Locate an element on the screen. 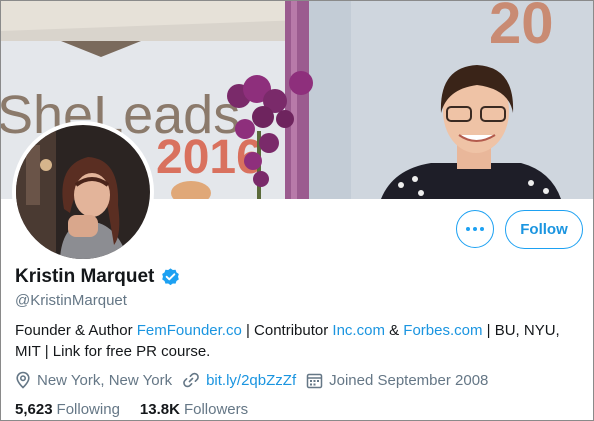  joined-text: Joined September 2008 is located at coordinates (409, 380).